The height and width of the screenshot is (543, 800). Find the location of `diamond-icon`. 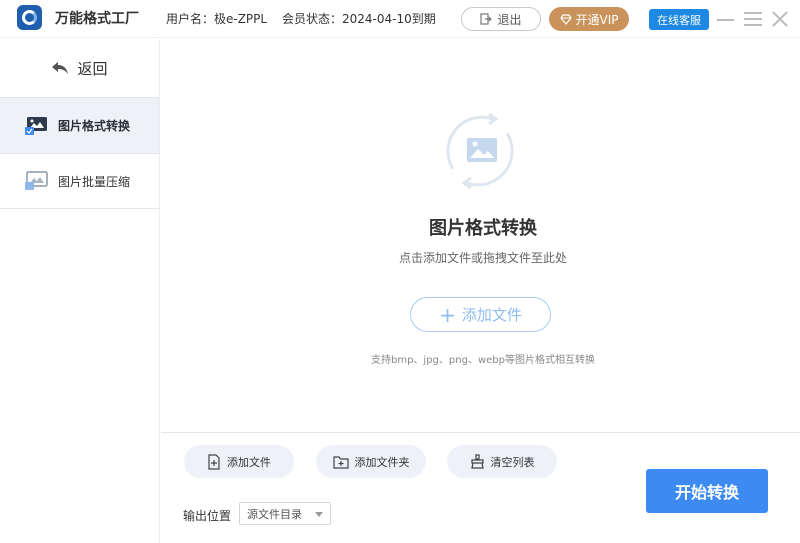

diamond-icon is located at coordinates (565, 19).